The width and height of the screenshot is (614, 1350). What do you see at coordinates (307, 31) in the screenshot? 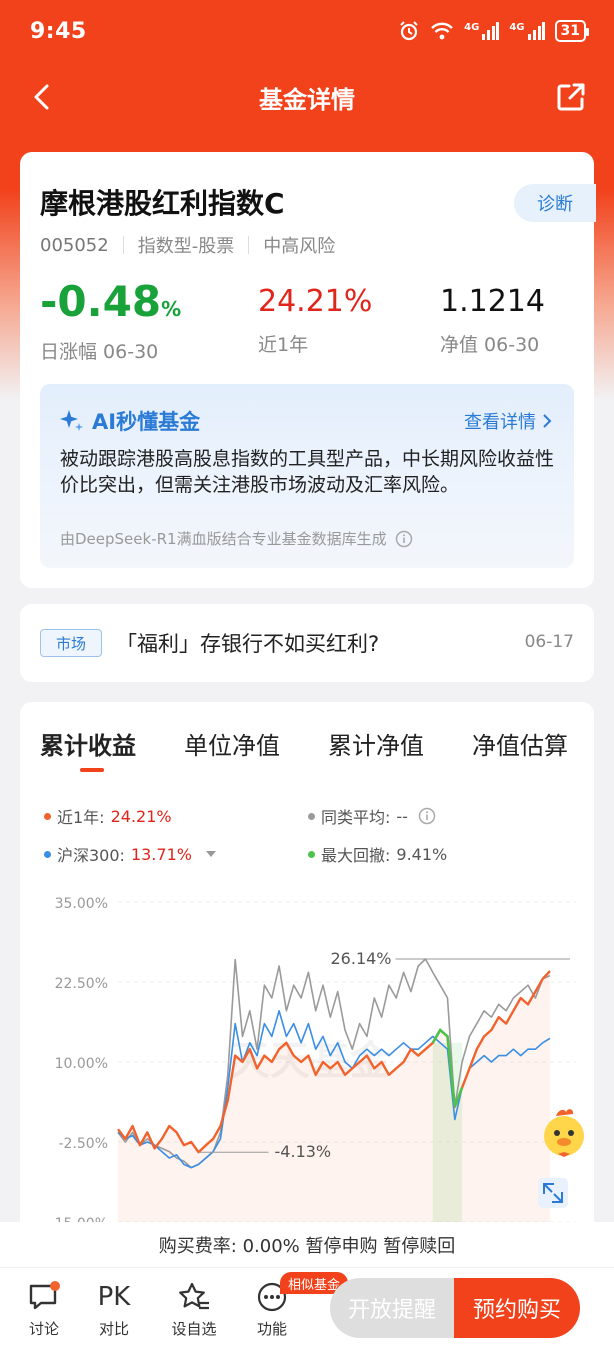
I see `status-bar: 9:45 4G 4G 31` at bounding box center [307, 31].